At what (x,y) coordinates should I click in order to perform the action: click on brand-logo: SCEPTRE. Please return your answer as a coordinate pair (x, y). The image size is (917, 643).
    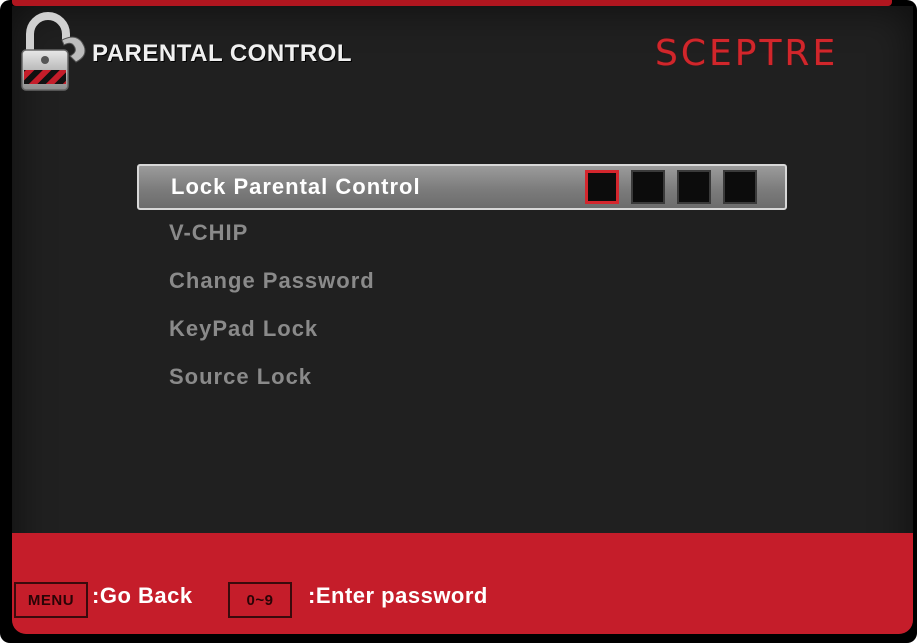
    Looking at the image, I should click on (747, 53).